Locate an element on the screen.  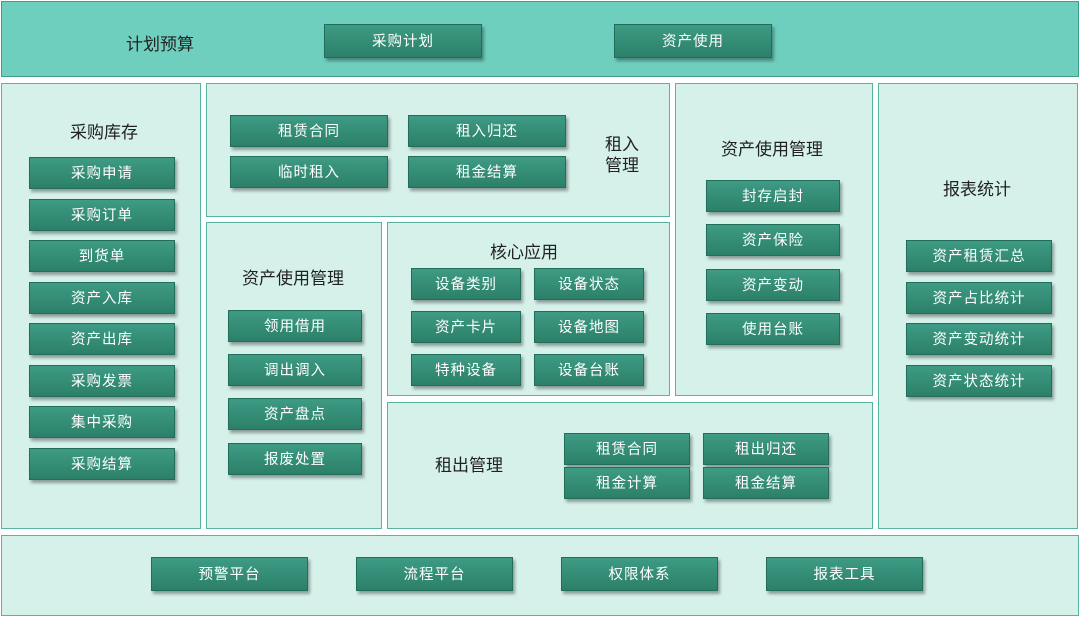
purchase-invoice-button: 采购发票 is located at coordinates (102, 381).